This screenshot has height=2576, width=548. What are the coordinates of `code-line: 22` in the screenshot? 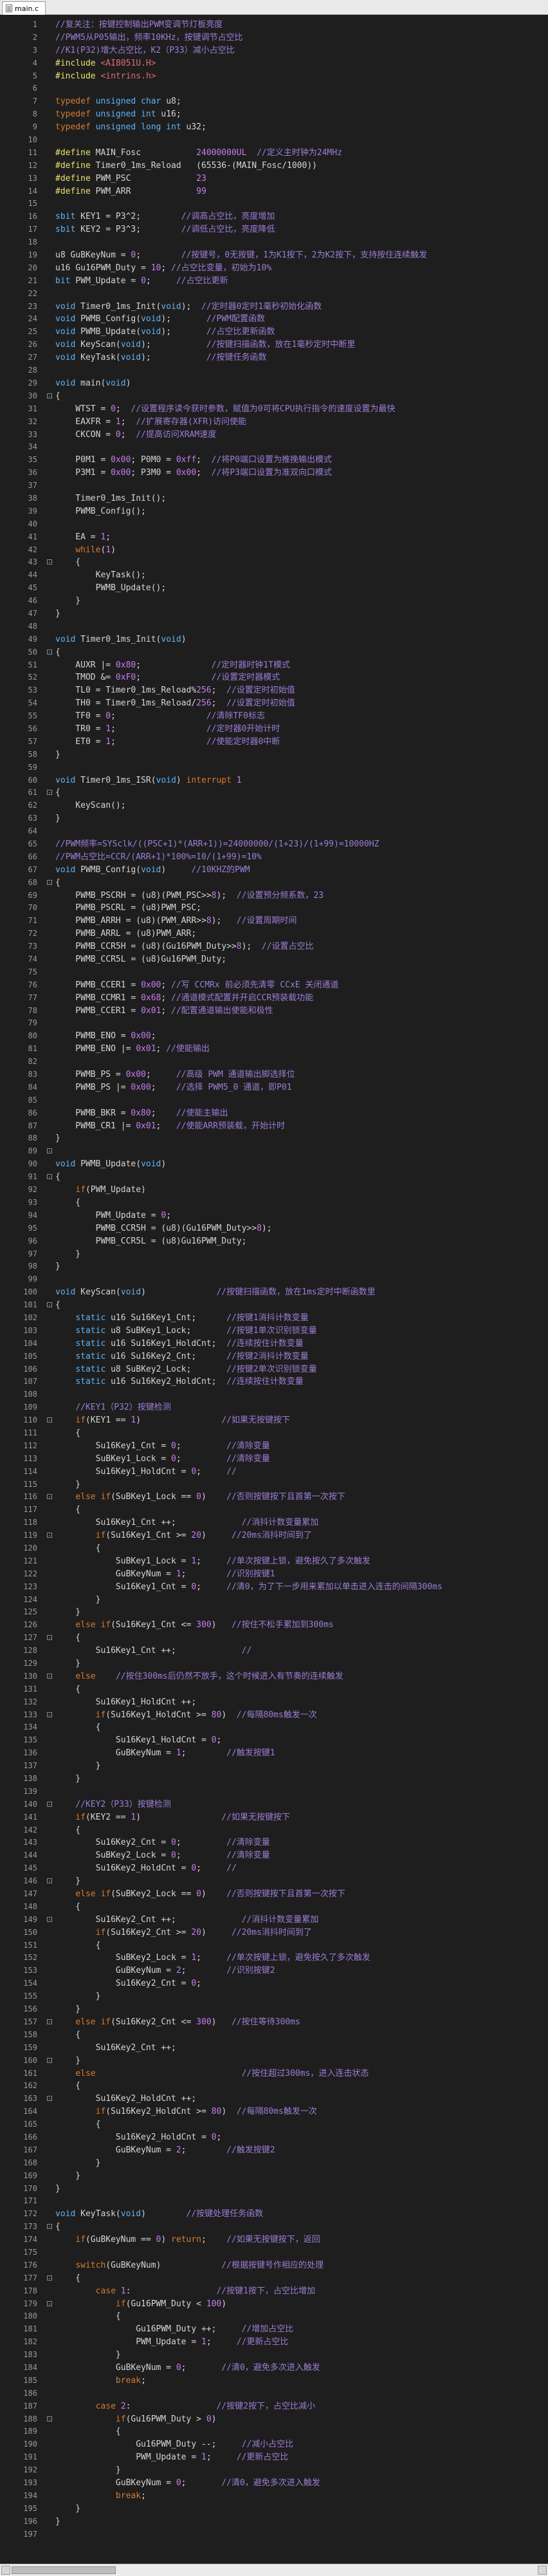 It's located at (288, 294).